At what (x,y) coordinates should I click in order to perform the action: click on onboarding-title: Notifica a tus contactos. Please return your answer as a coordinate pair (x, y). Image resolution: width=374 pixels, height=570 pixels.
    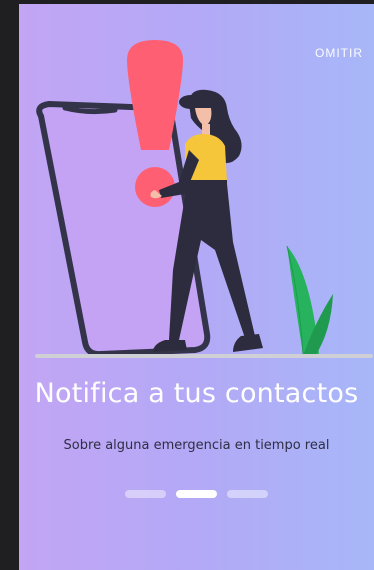
    Looking at the image, I should click on (196, 393).